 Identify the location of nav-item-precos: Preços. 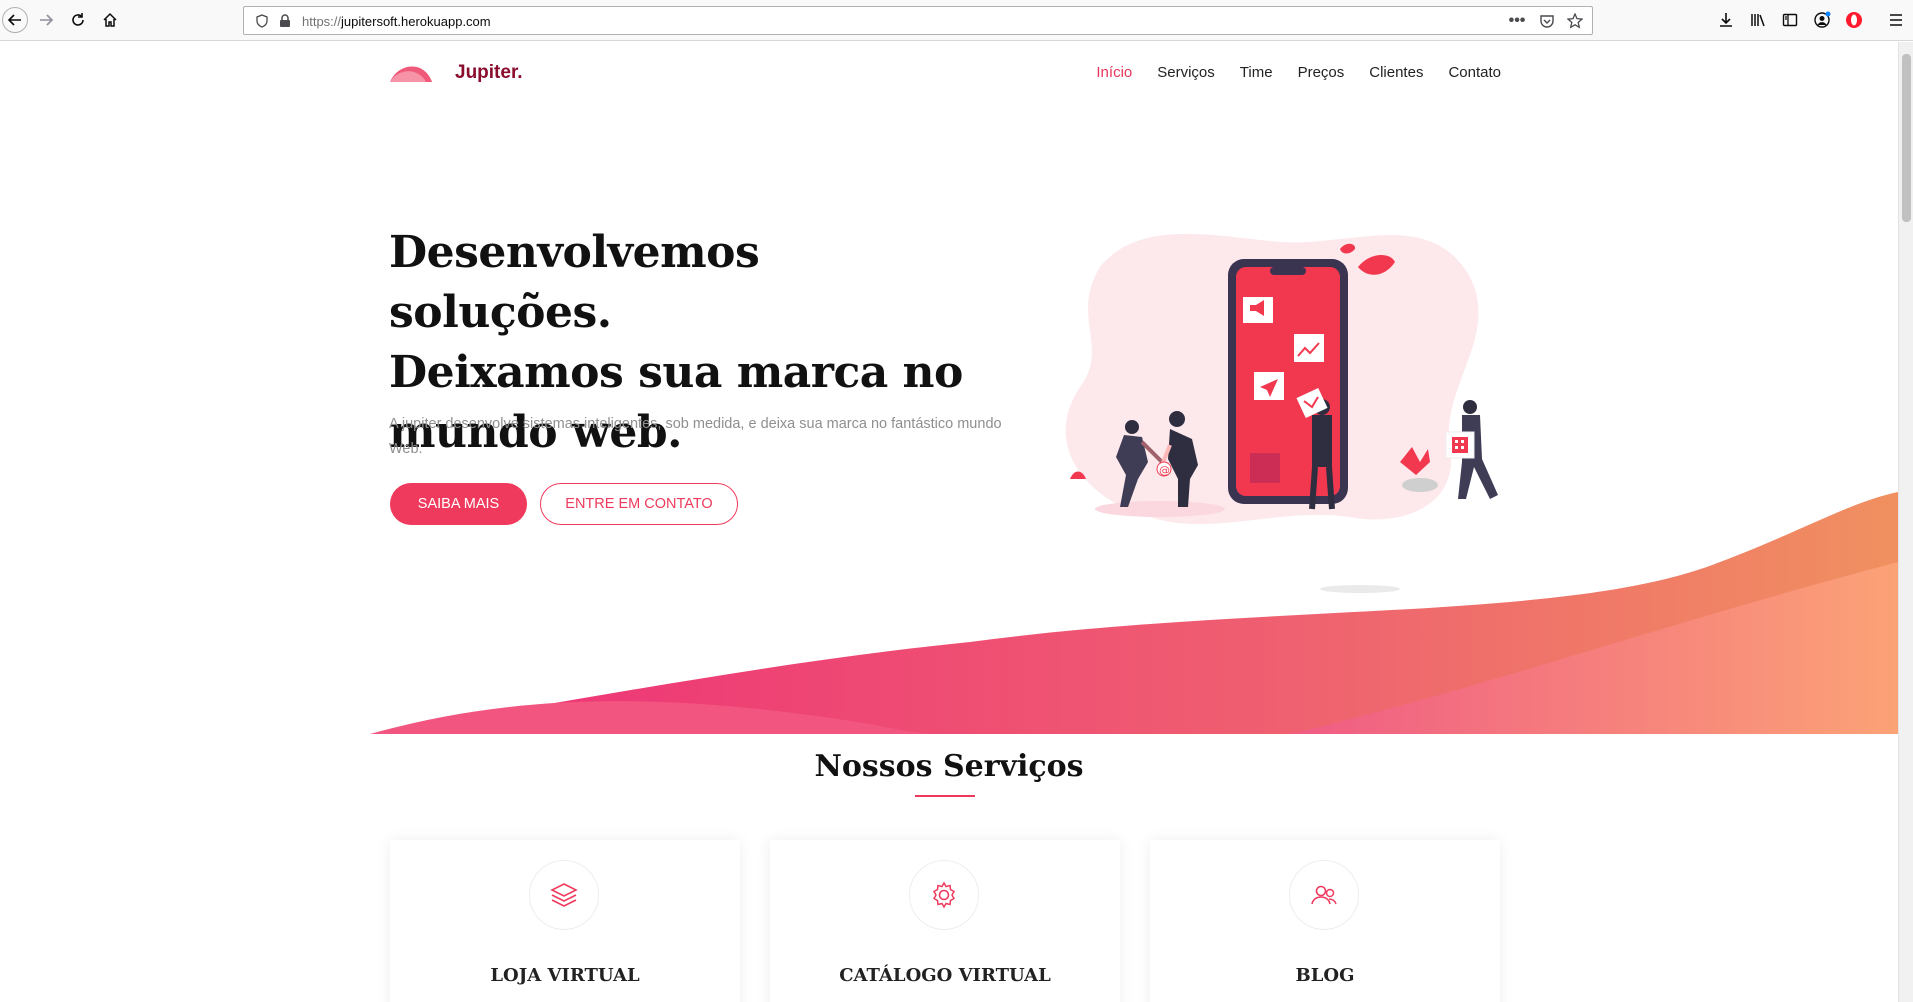
(1321, 72).